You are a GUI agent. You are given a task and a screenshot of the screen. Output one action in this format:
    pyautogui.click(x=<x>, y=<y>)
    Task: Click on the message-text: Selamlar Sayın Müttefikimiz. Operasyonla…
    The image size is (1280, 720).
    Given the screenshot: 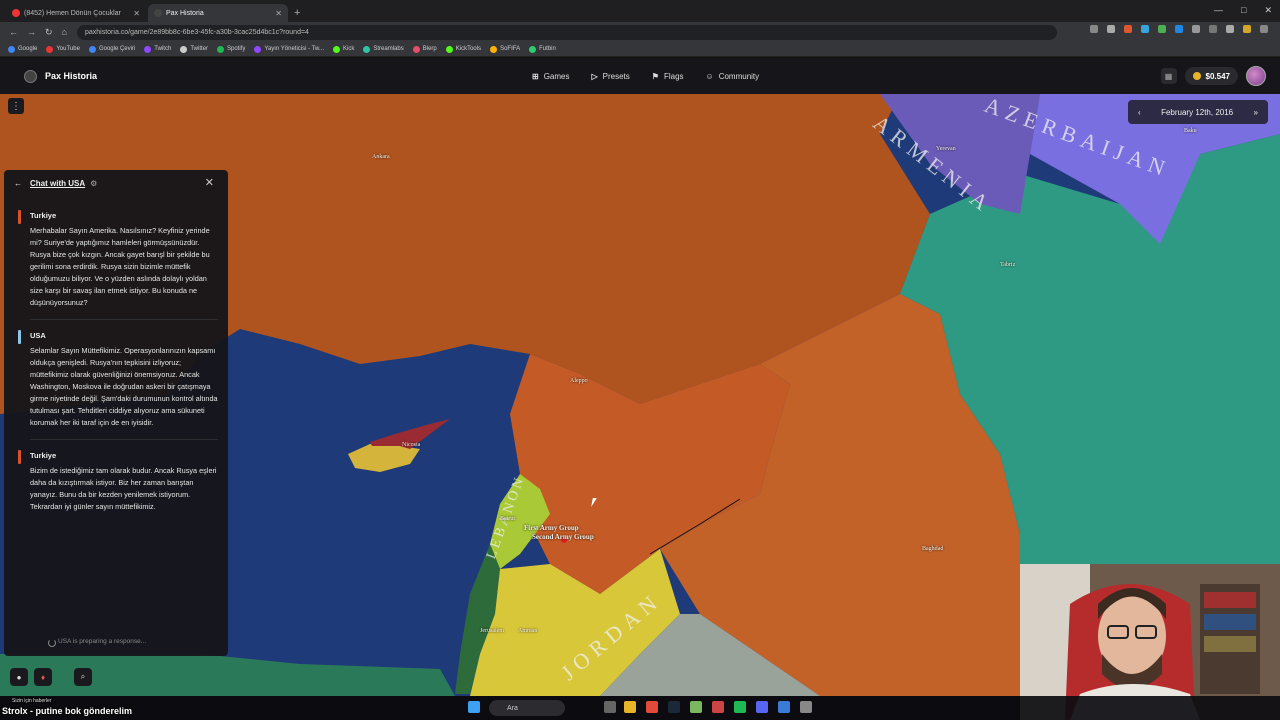 What is the action you would take?
    pyautogui.click(x=124, y=386)
    